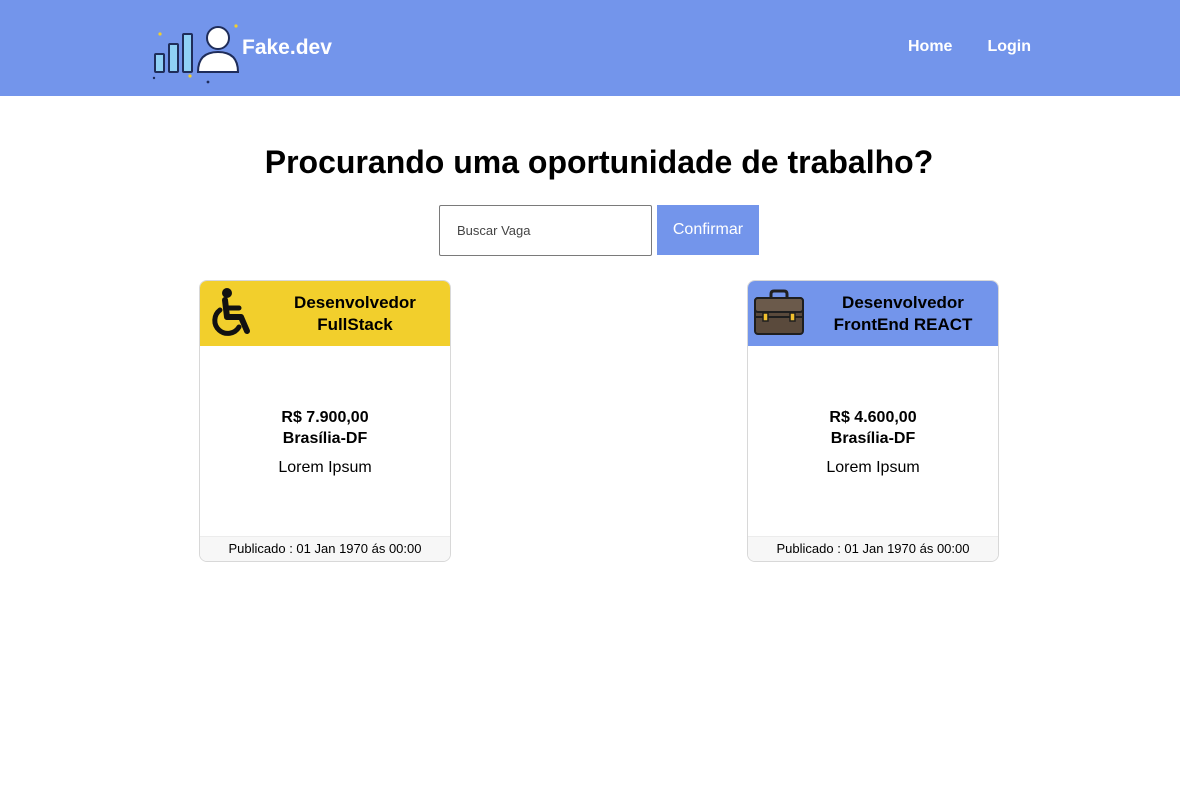  What do you see at coordinates (779, 312) in the screenshot?
I see `briefcase-icon` at bounding box center [779, 312].